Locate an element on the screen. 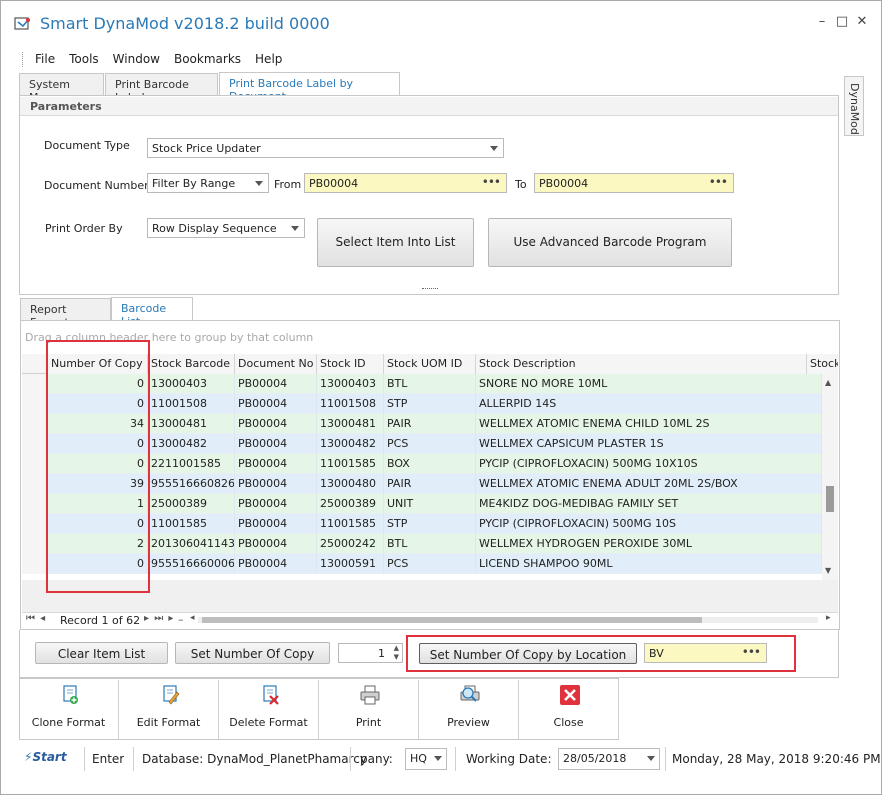  cell-stock-id: 13000482 is located at coordinates (350, 444).